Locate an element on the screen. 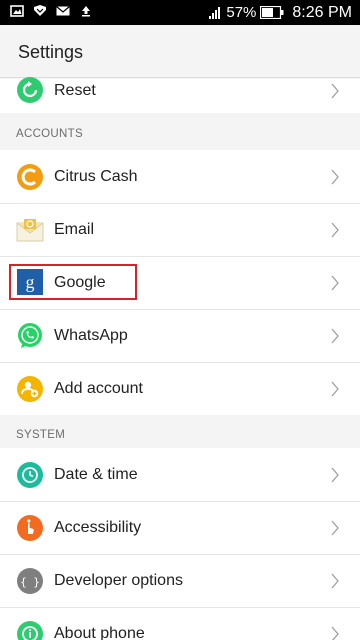 The height and width of the screenshot is (640, 360). section-header-accounts: ACCOUNTS is located at coordinates (180, 132).